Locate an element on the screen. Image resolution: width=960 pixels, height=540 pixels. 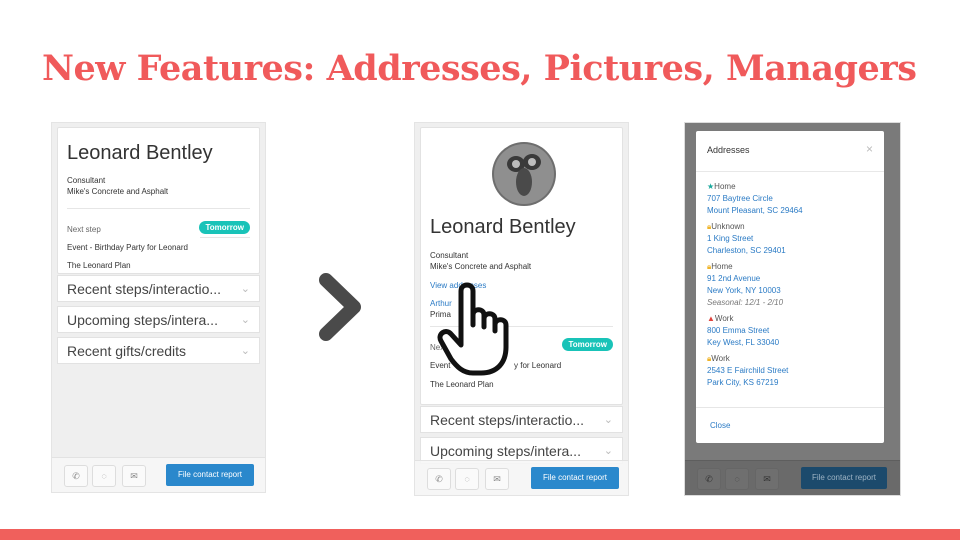
address-entry: ▲Work 800 Emma Street Key West, FL 33040 is located at coordinates (743, 331).